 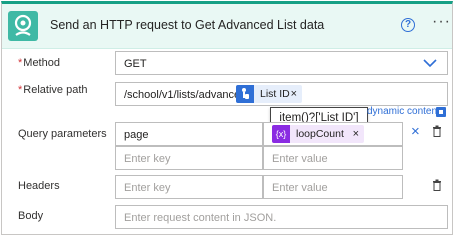 What do you see at coordinates (189, 187) in the screenshot?
I see `header-key-input: Enter key` at bounding box center [189, 187].